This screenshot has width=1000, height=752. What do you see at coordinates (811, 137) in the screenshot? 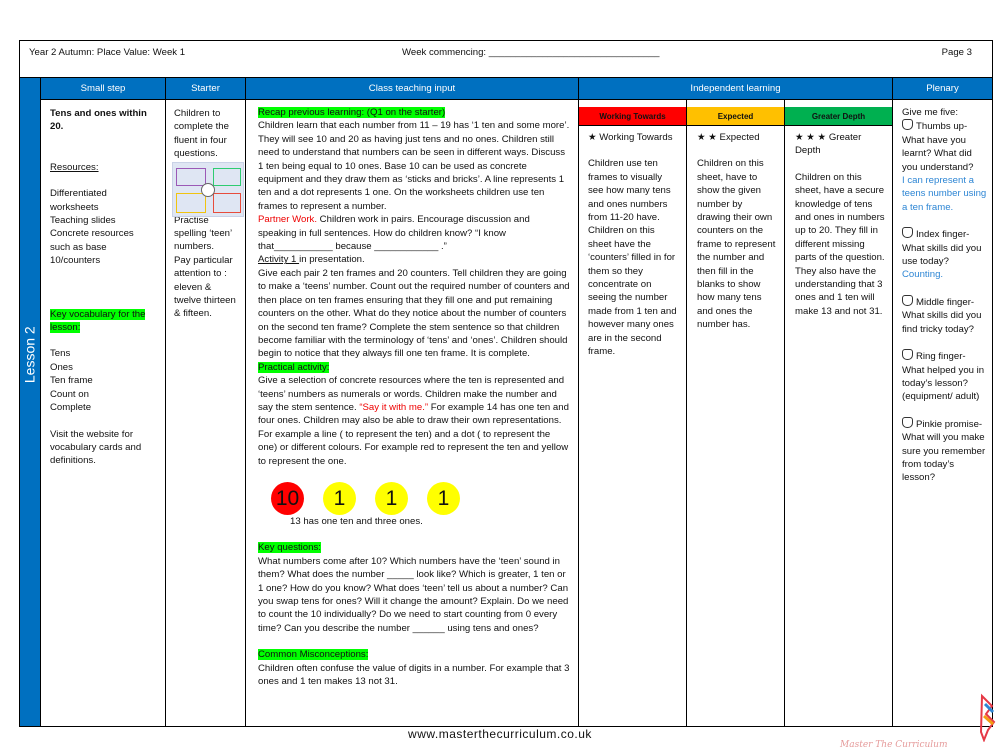
I see `star-icon: ★ ★ ★` at bounding box center [811, 137].